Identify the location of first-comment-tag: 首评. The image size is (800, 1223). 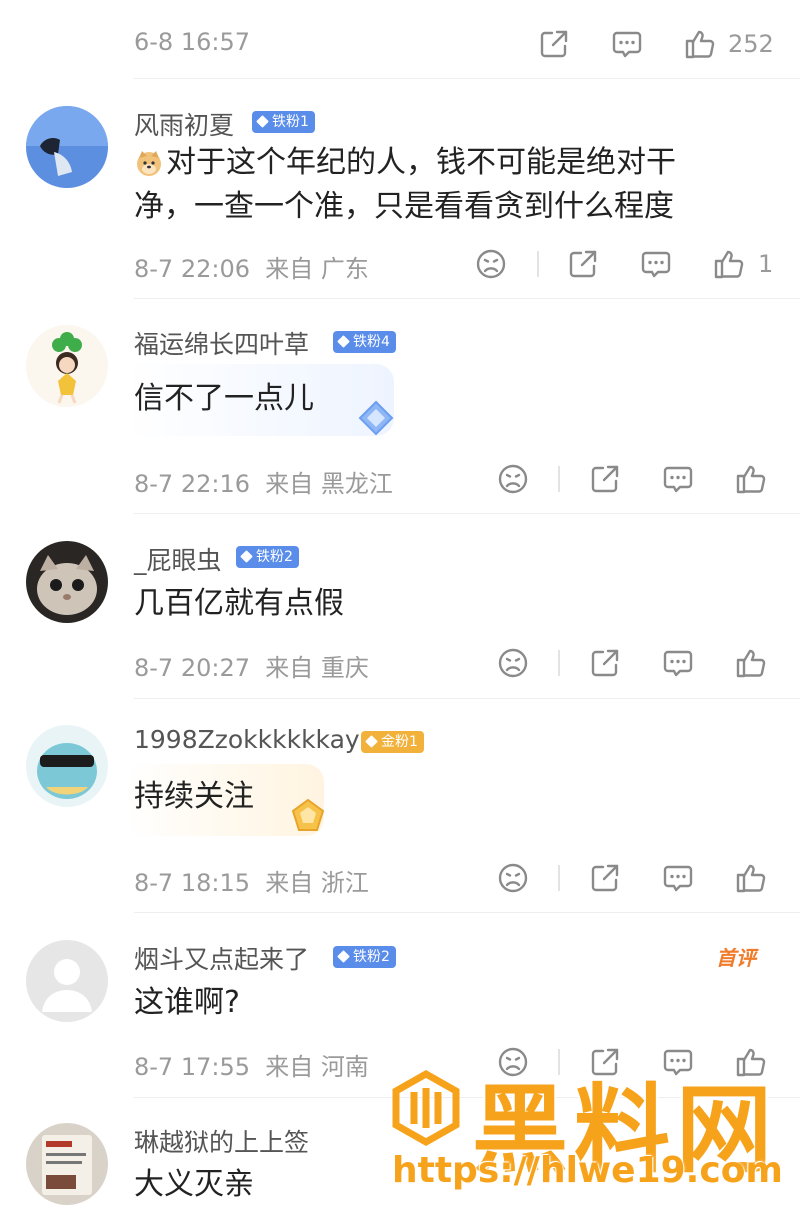
(736, 958).